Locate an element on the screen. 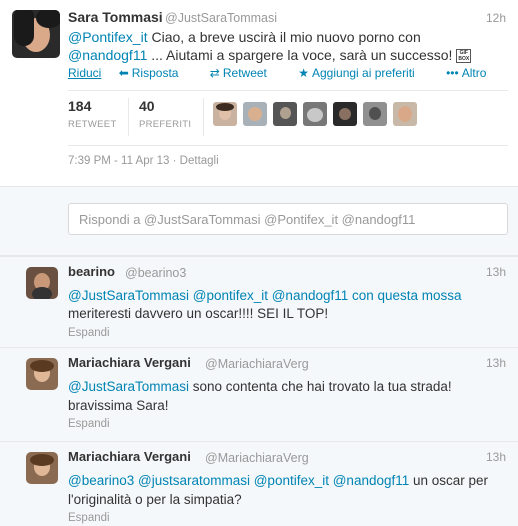 This screenshot has height=526, width=518. mention-link: @Pontifex_it is located at coordinates (108, 37).